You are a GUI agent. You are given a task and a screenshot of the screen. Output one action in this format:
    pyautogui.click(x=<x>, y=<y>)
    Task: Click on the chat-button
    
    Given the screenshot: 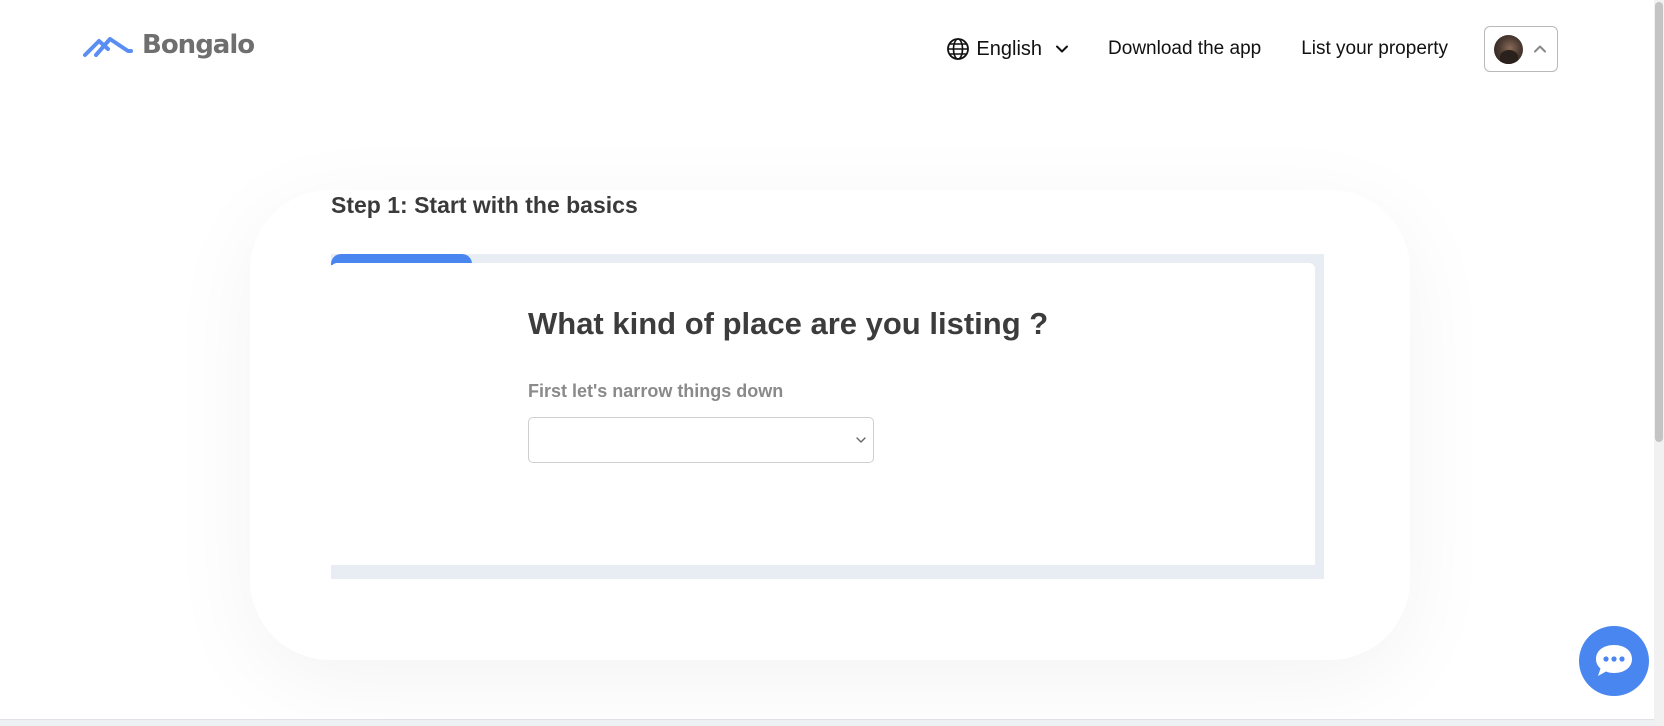 What is the action you would take?
    pyautogui.click(x=1614, y=661)
    